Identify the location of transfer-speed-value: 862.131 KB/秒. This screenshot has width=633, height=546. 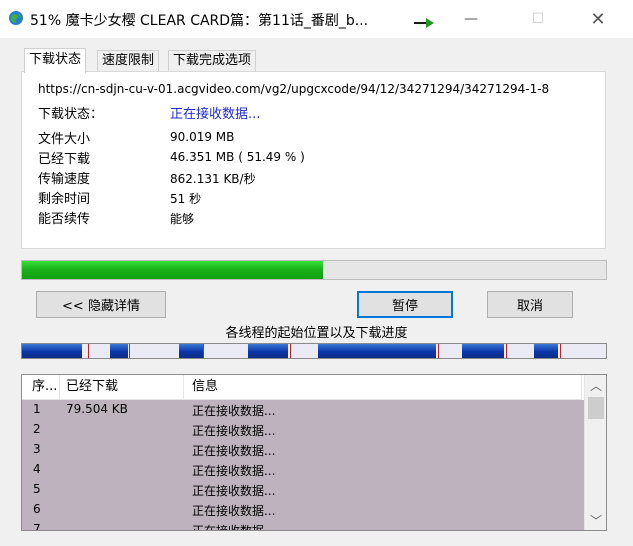
(213, 179).